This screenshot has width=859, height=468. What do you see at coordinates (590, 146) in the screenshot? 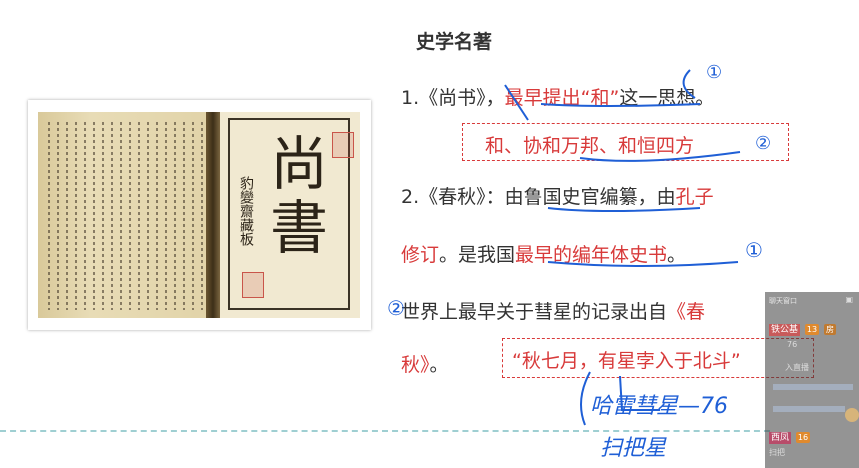
I see `quote-1: 和、协和万邦、和恒四方` at bounding box center [590, 146].